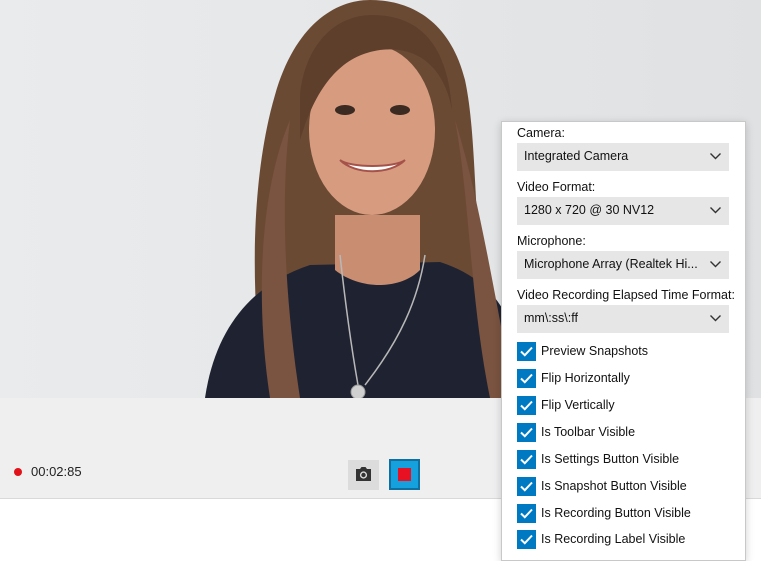 This screenshot has height=561, width=761. Describe the element at coordinates (556, 187) in the screenshot. I see `video-format-label: Video Format:` at that location.